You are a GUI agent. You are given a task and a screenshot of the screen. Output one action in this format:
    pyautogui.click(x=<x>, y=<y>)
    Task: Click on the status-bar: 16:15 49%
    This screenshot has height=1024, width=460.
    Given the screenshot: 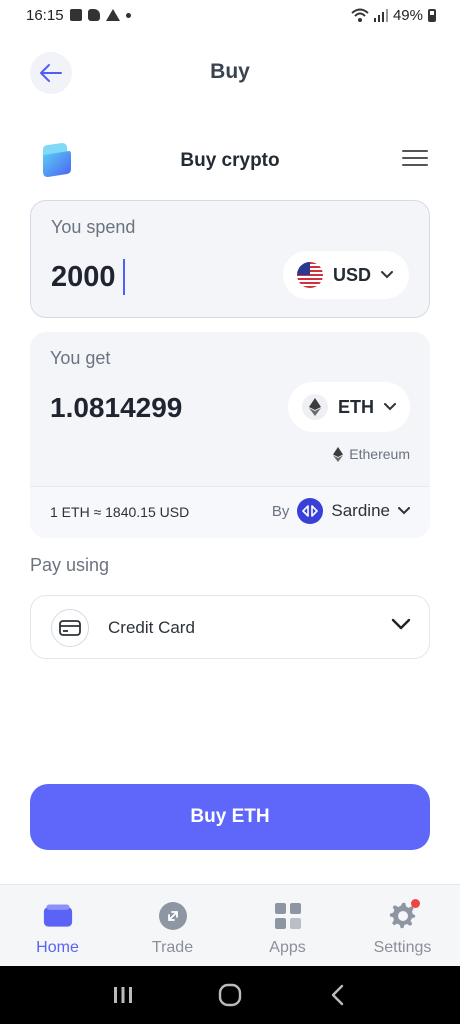 What is the action you would take?
    pyautogui.click(x=230, y=15)
    